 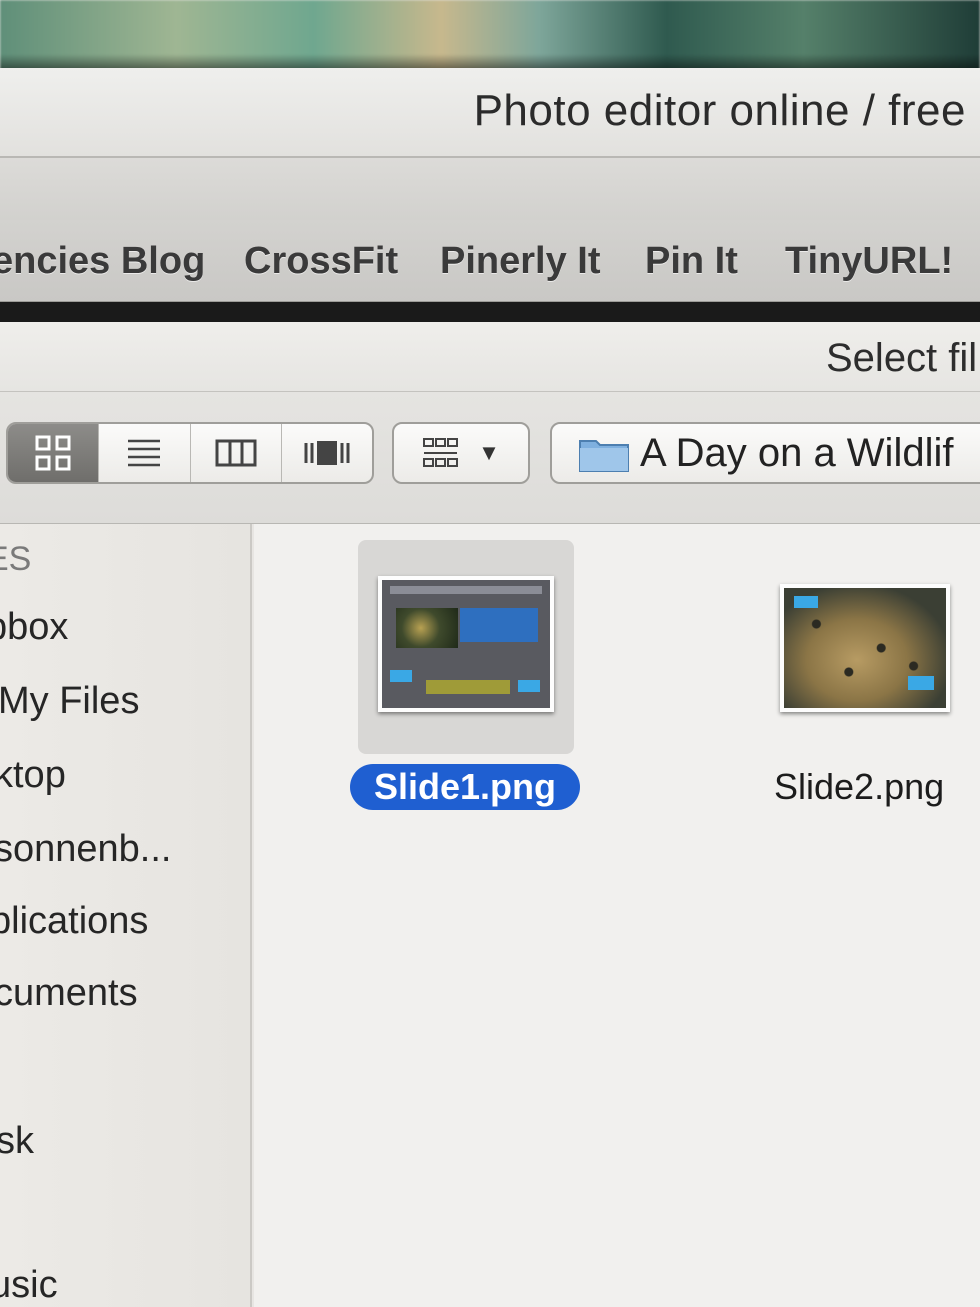 I want to click on window-divider, so click(x=490, y=312).